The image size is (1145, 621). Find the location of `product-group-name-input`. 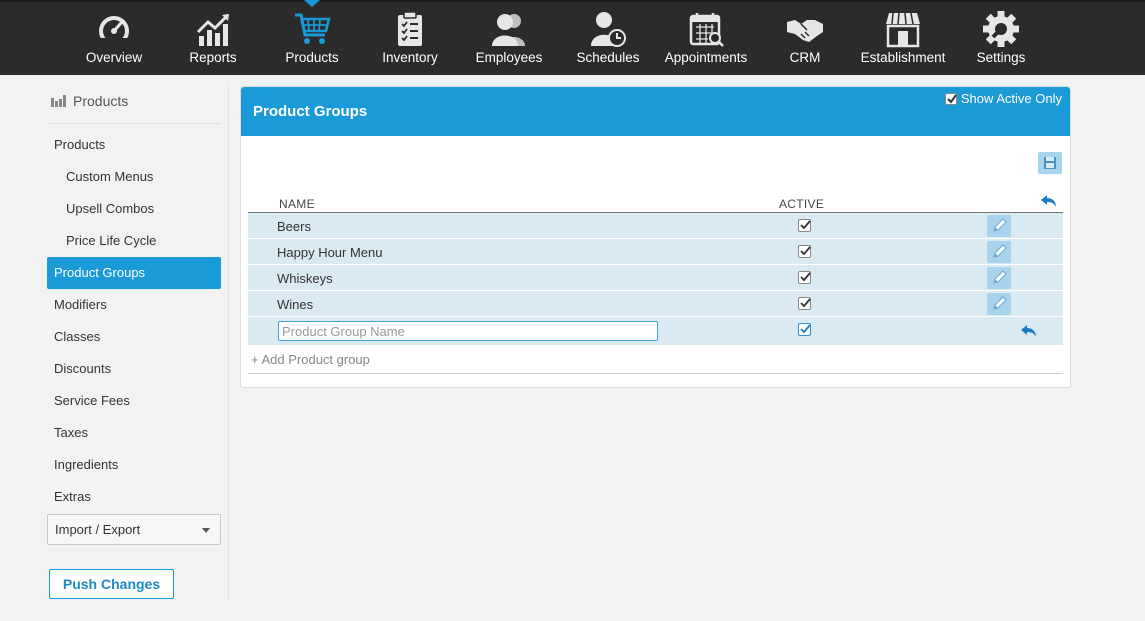

product-group-name-input is located at coordinates (468, 331).